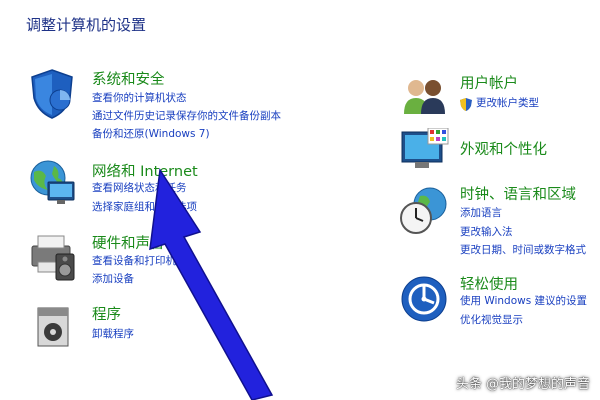  What do you see at coordinates (522, 384) in the screenshot?
I see `watermark: 头条 @我的梦想的声音` at bounding box center [522, 384].